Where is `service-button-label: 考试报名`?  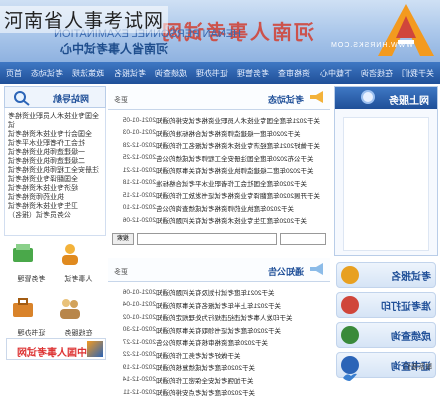 service-button-label: 考试报名 is located at coordinates (411, 277).